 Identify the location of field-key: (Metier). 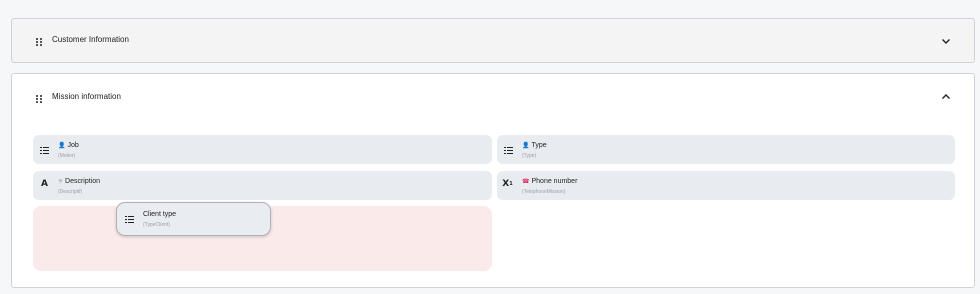
(67, 156).